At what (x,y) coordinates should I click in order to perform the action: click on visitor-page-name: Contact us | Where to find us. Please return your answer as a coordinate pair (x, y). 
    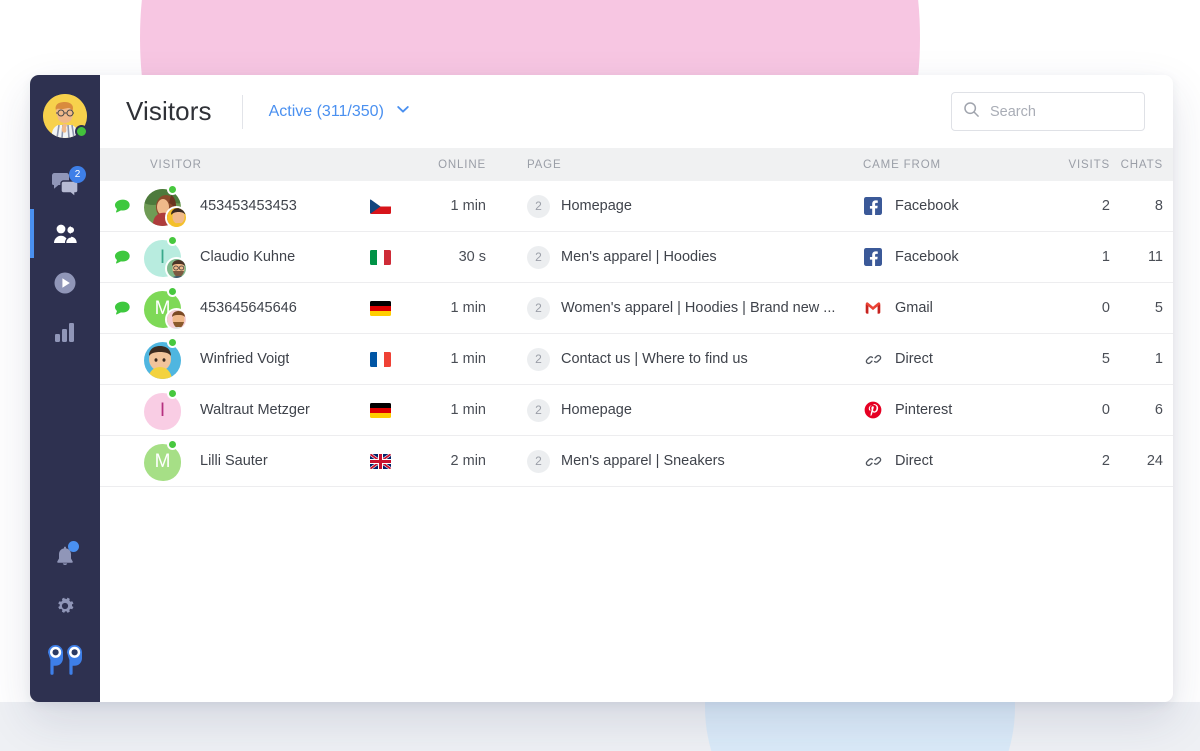
    Looking at the image, I should click on (654, 359).